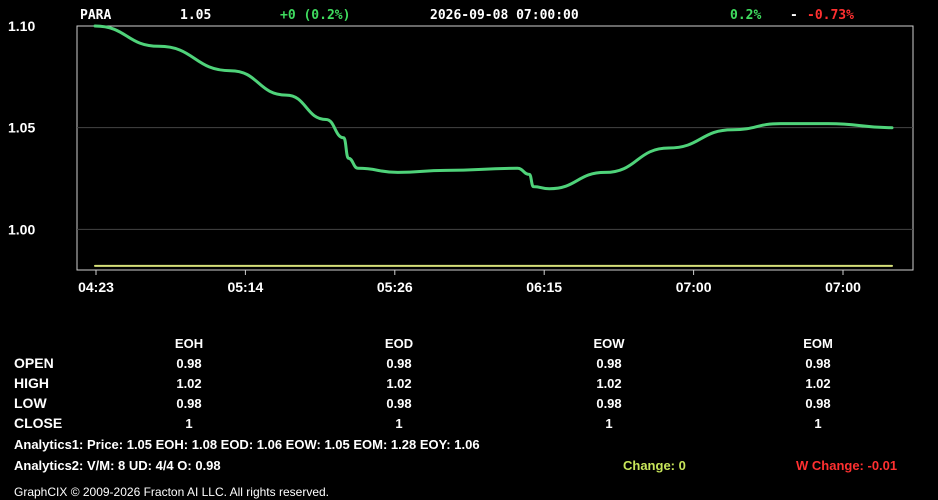 The width and height of the screenshot is (938, 500). Describe the element at coordinates (395, 287) in the screenshot. I see `x-tick-label: 05:26` at that location.